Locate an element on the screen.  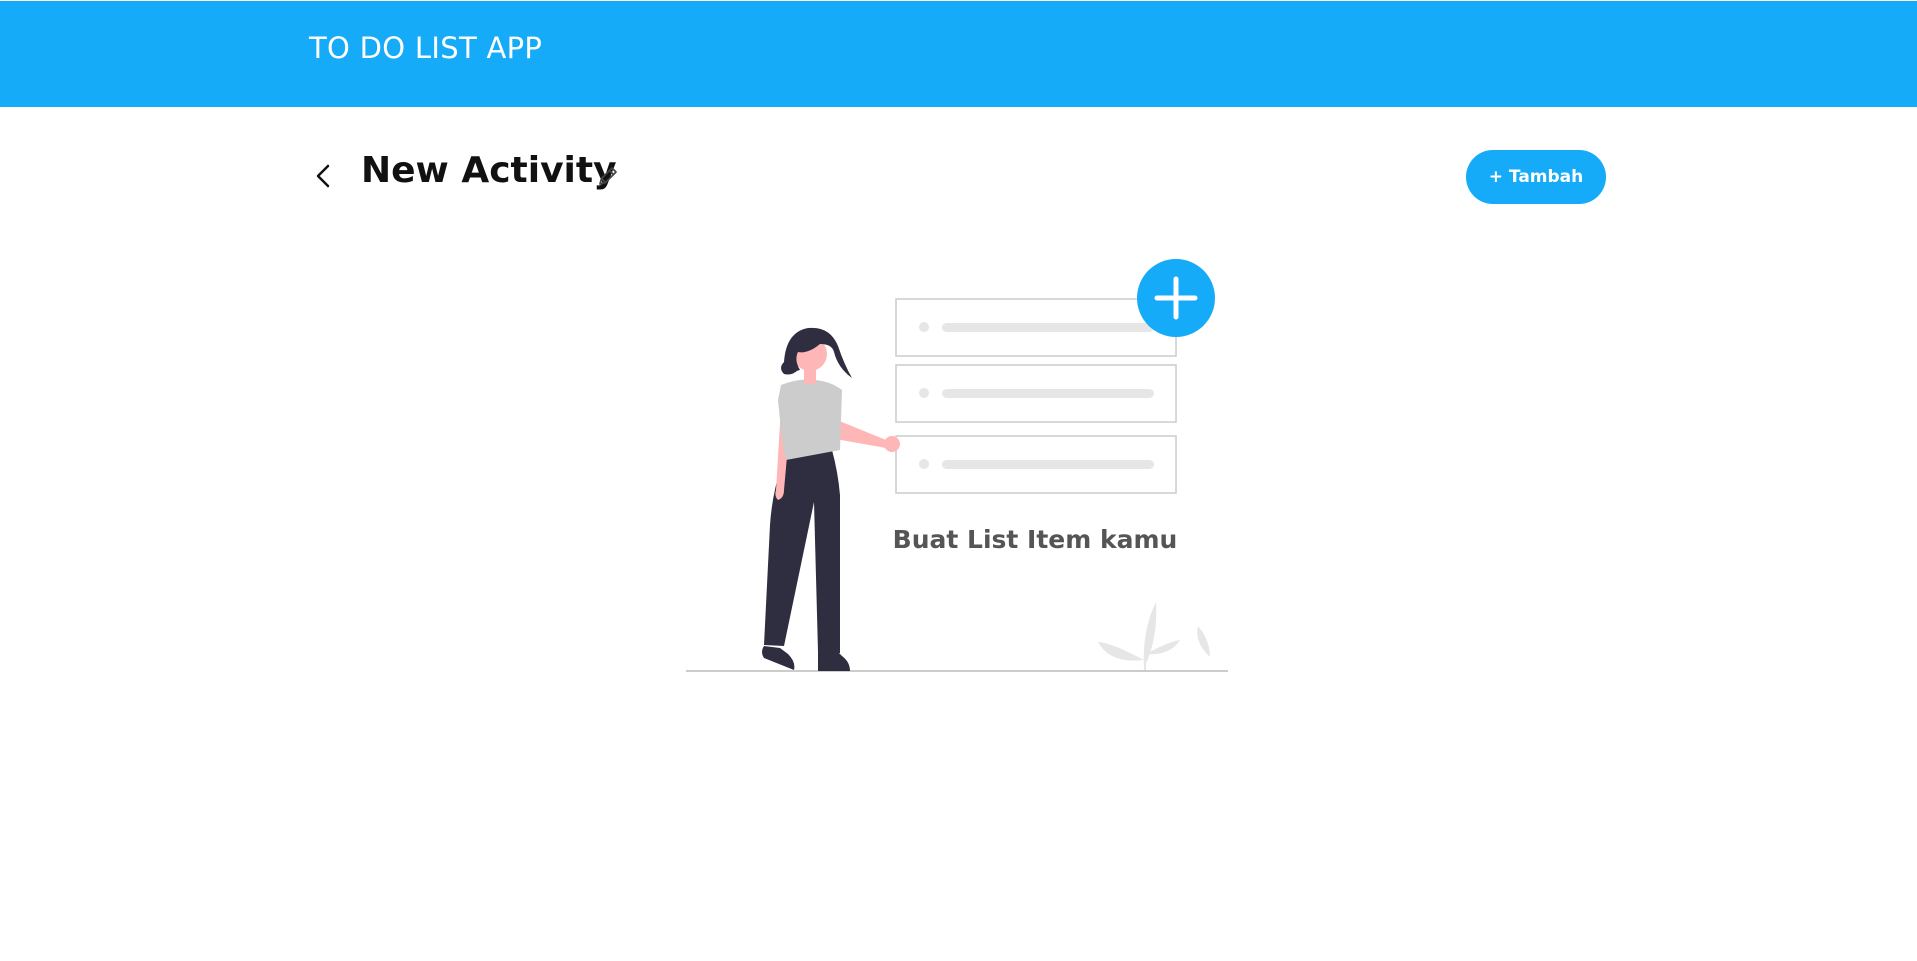
plant-leaves-icon is located at coordinates (1154, 636).